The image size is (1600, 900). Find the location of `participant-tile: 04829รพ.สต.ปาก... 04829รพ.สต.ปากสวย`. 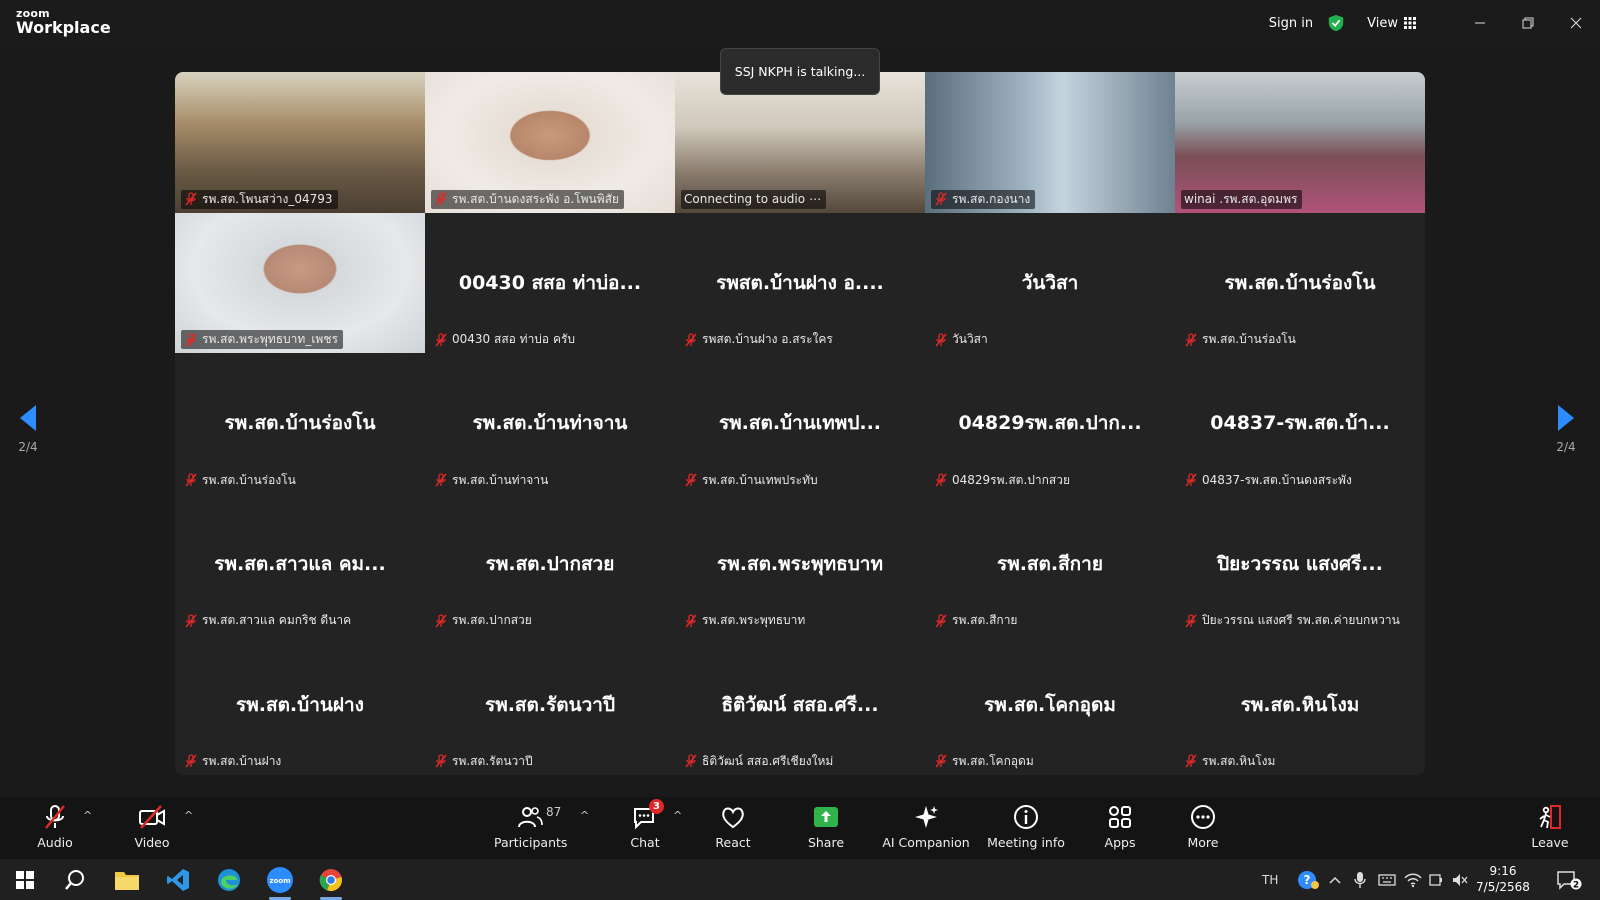

participant-tile: 04829รพ.สต.ปาก... 04829รพ.สต.ปากสวย is located at coordinates (1050, 423).